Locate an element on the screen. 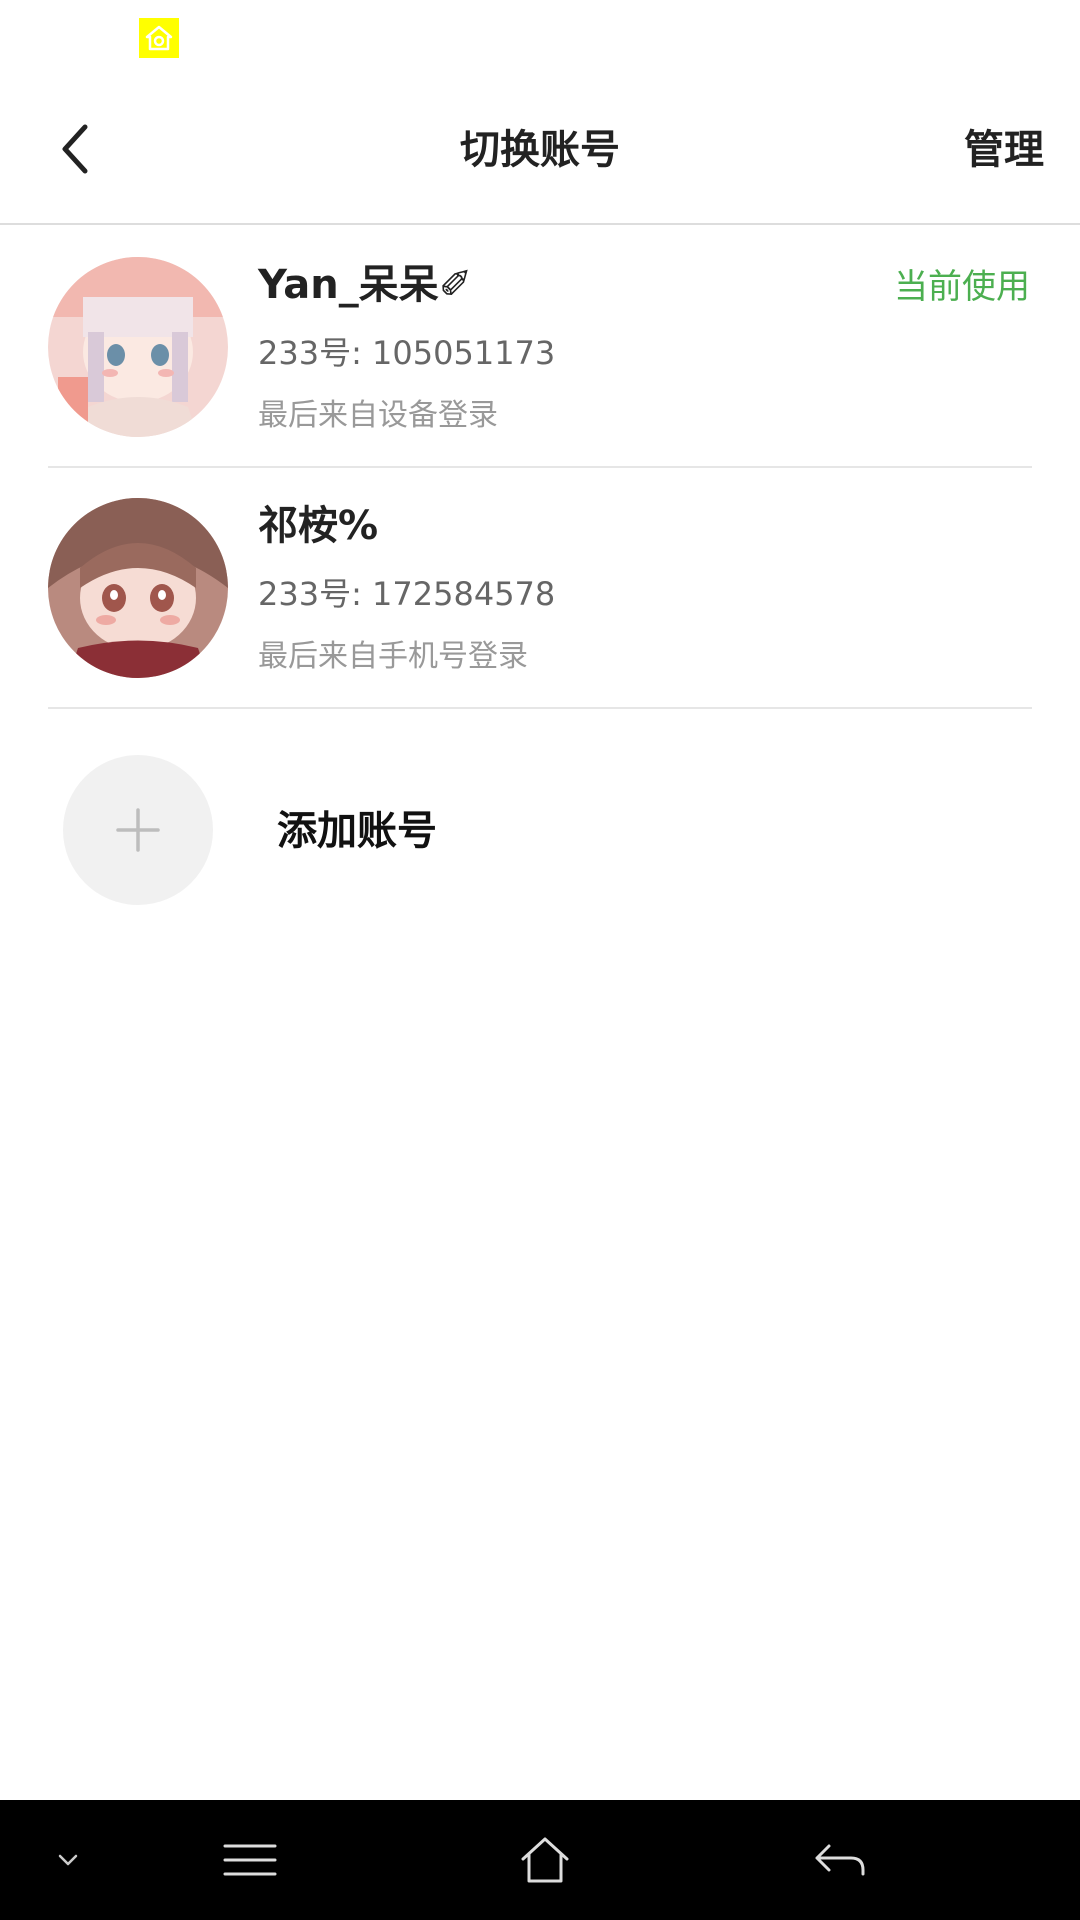 The height and width of the screenshot is (1920, 1080). menu-icon is located at coordinates (250, 1860).